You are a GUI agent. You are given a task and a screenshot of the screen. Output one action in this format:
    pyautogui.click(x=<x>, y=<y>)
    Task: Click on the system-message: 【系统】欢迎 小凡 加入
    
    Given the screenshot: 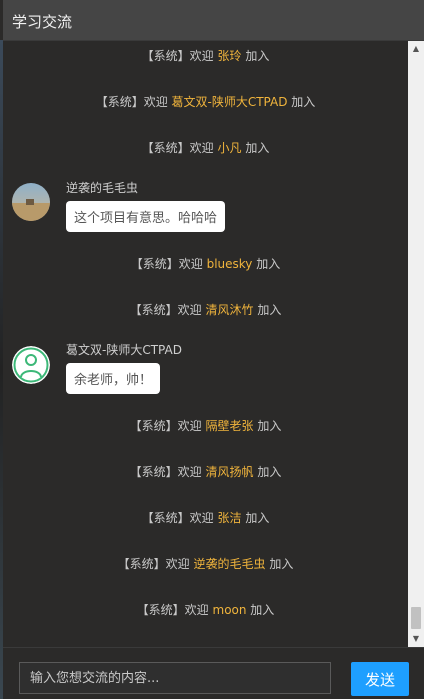 What is the action you would take?
    pyautogui.click(x=205, y=147)
    